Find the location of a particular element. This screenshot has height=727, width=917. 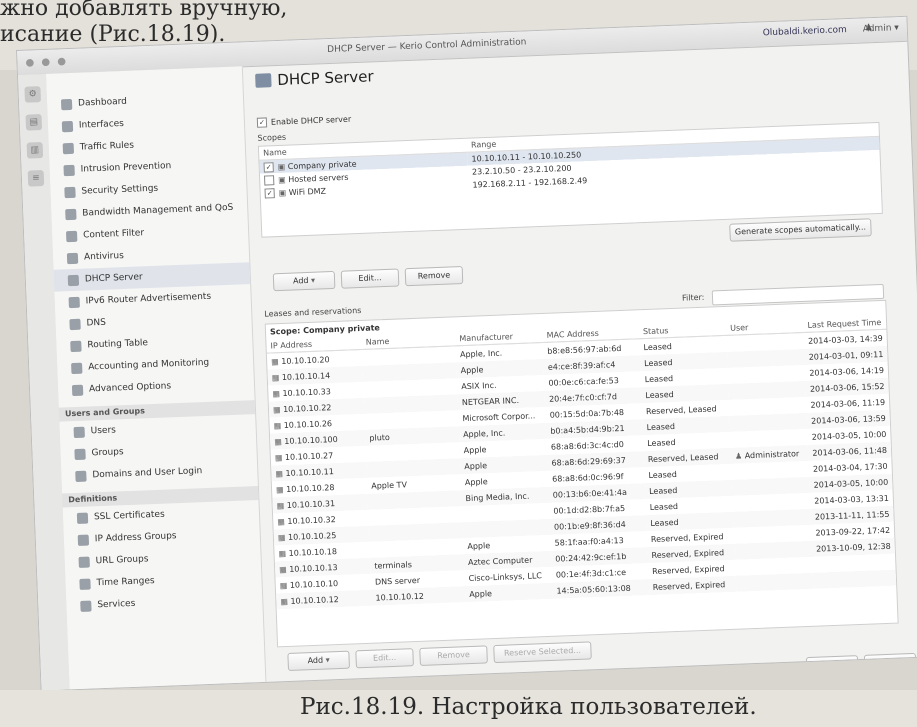

security-settings-icon is located at coordinates (70, 192).